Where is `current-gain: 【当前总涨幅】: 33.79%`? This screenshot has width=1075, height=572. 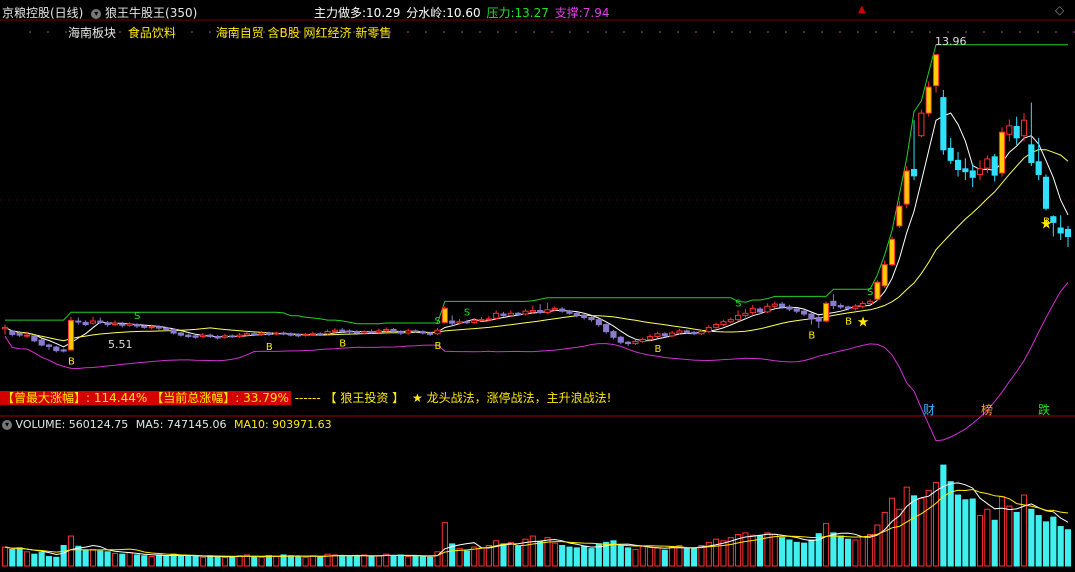 current-gain: 【当前总涨幅】: 33.79% is located at coordinates (220, 398).